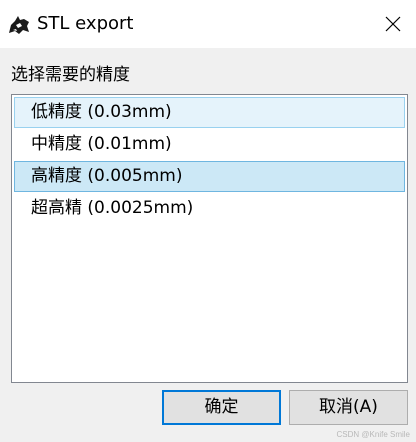  Describe the element at coordinates (85, 23) in the screenshot. I see `window-title: STL export` at that location.